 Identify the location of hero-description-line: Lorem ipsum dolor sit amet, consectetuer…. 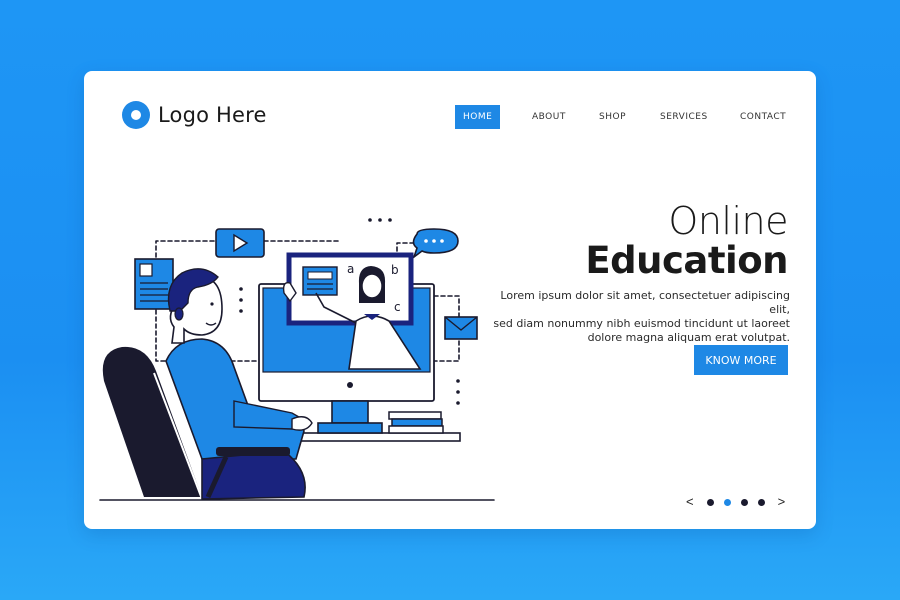
(645, 302).